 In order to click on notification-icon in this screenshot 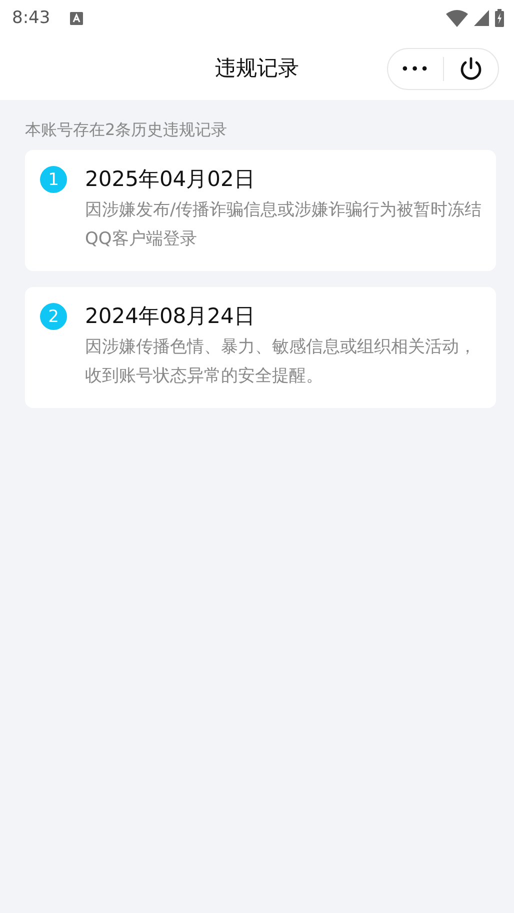, I will do `click(77, 18)`.